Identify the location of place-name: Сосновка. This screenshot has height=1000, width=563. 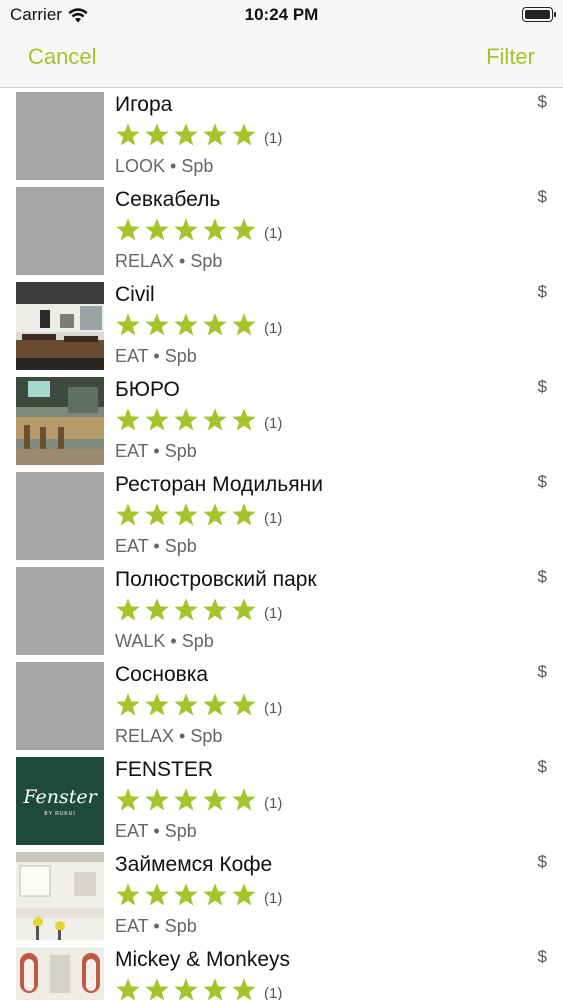
(162, 674).